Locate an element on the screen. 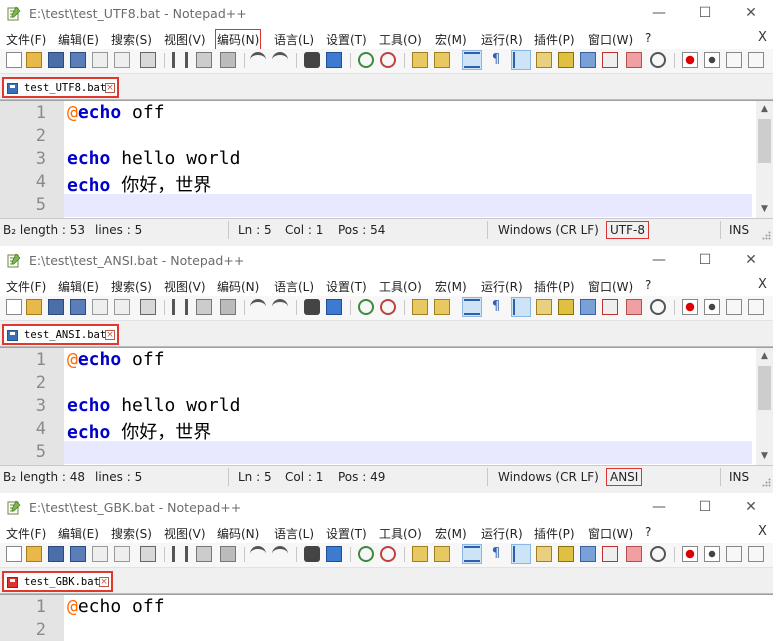 The image size is (773, 641). close-all-icon is located at coordinates (122, 307).